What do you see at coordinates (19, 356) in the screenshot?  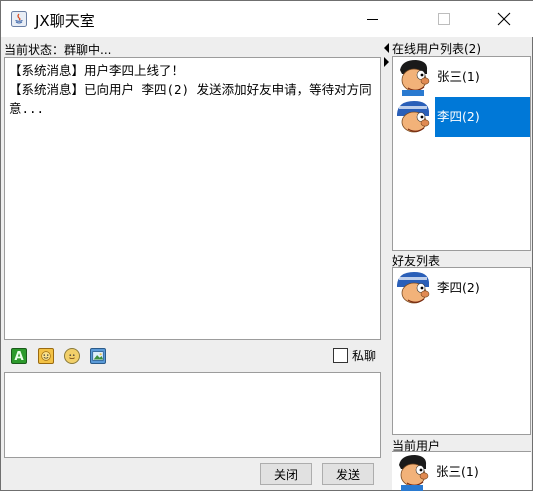 I see `font-icon: A` at bounding box center [19, 356].